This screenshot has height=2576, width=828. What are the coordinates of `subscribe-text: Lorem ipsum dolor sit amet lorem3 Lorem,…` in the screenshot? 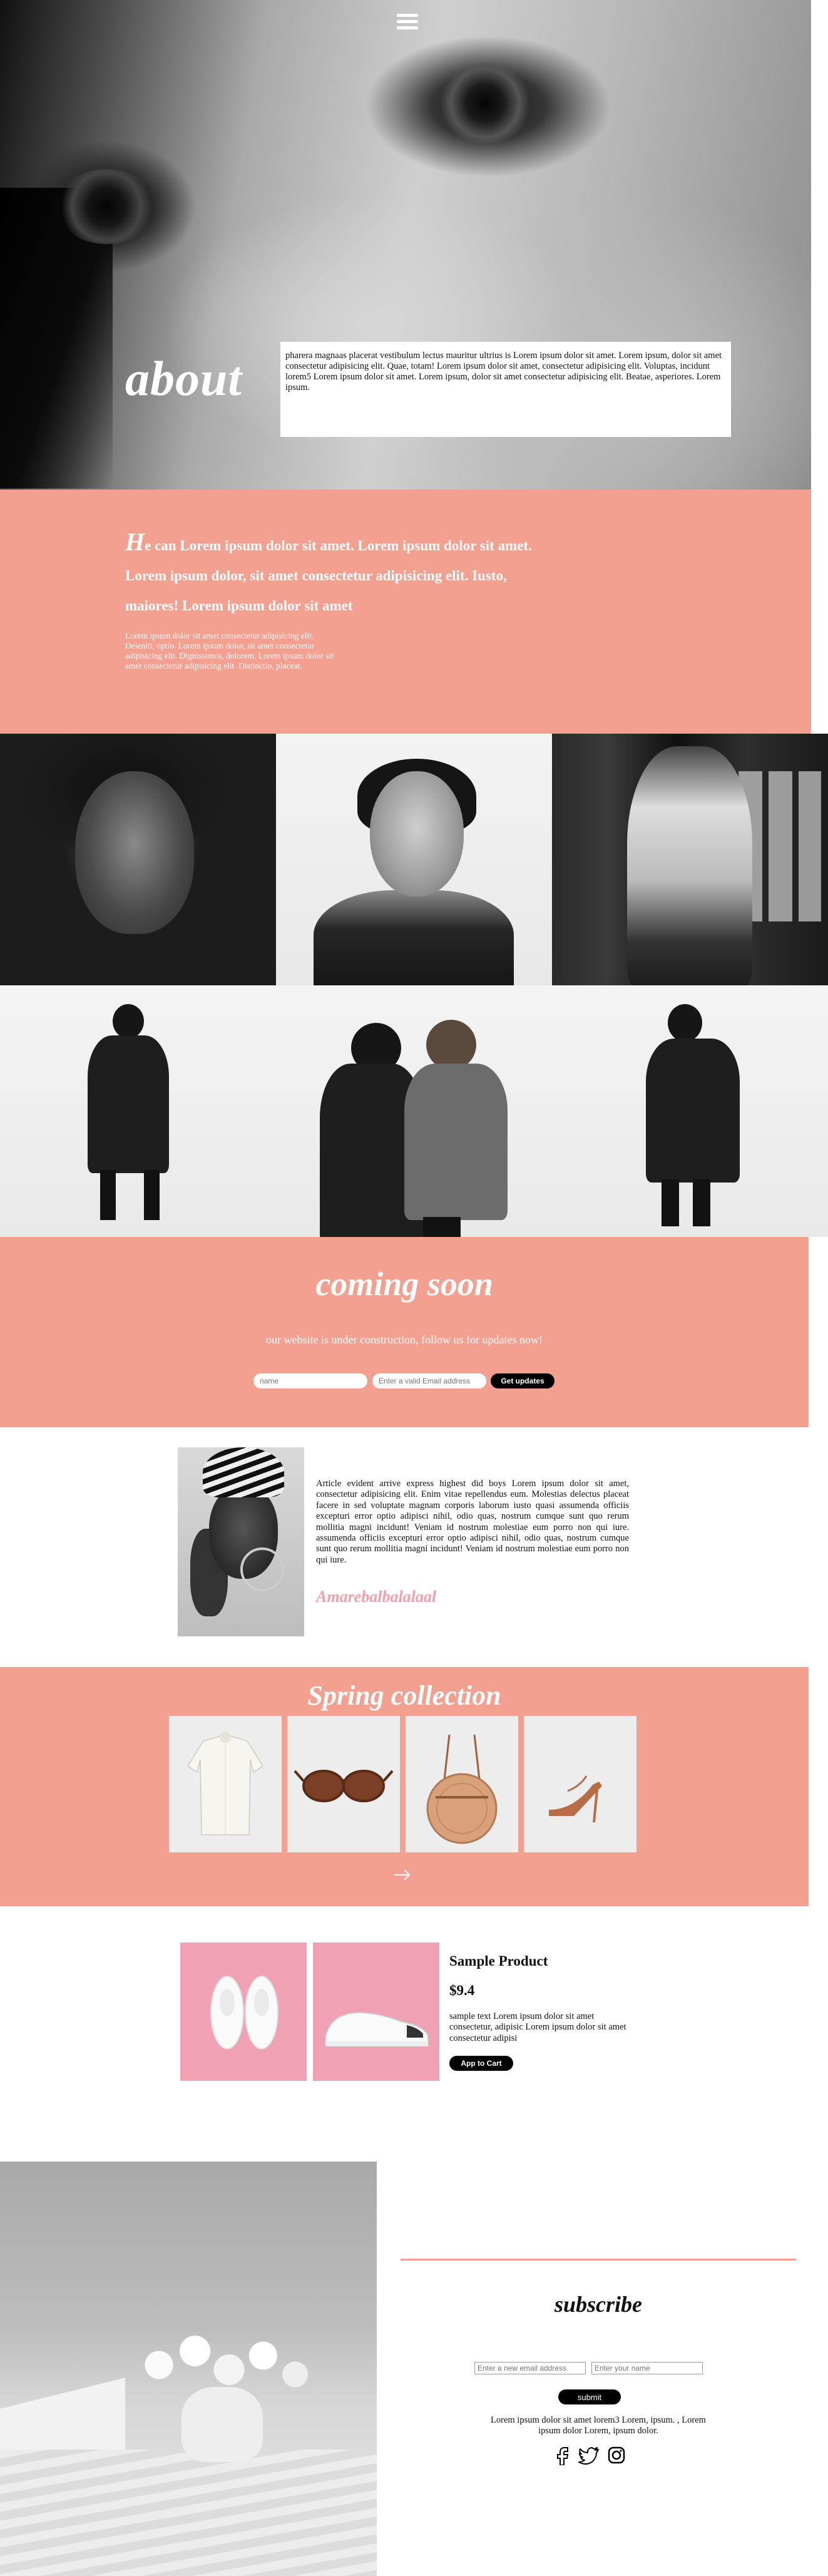 It's located at (598, 2425).